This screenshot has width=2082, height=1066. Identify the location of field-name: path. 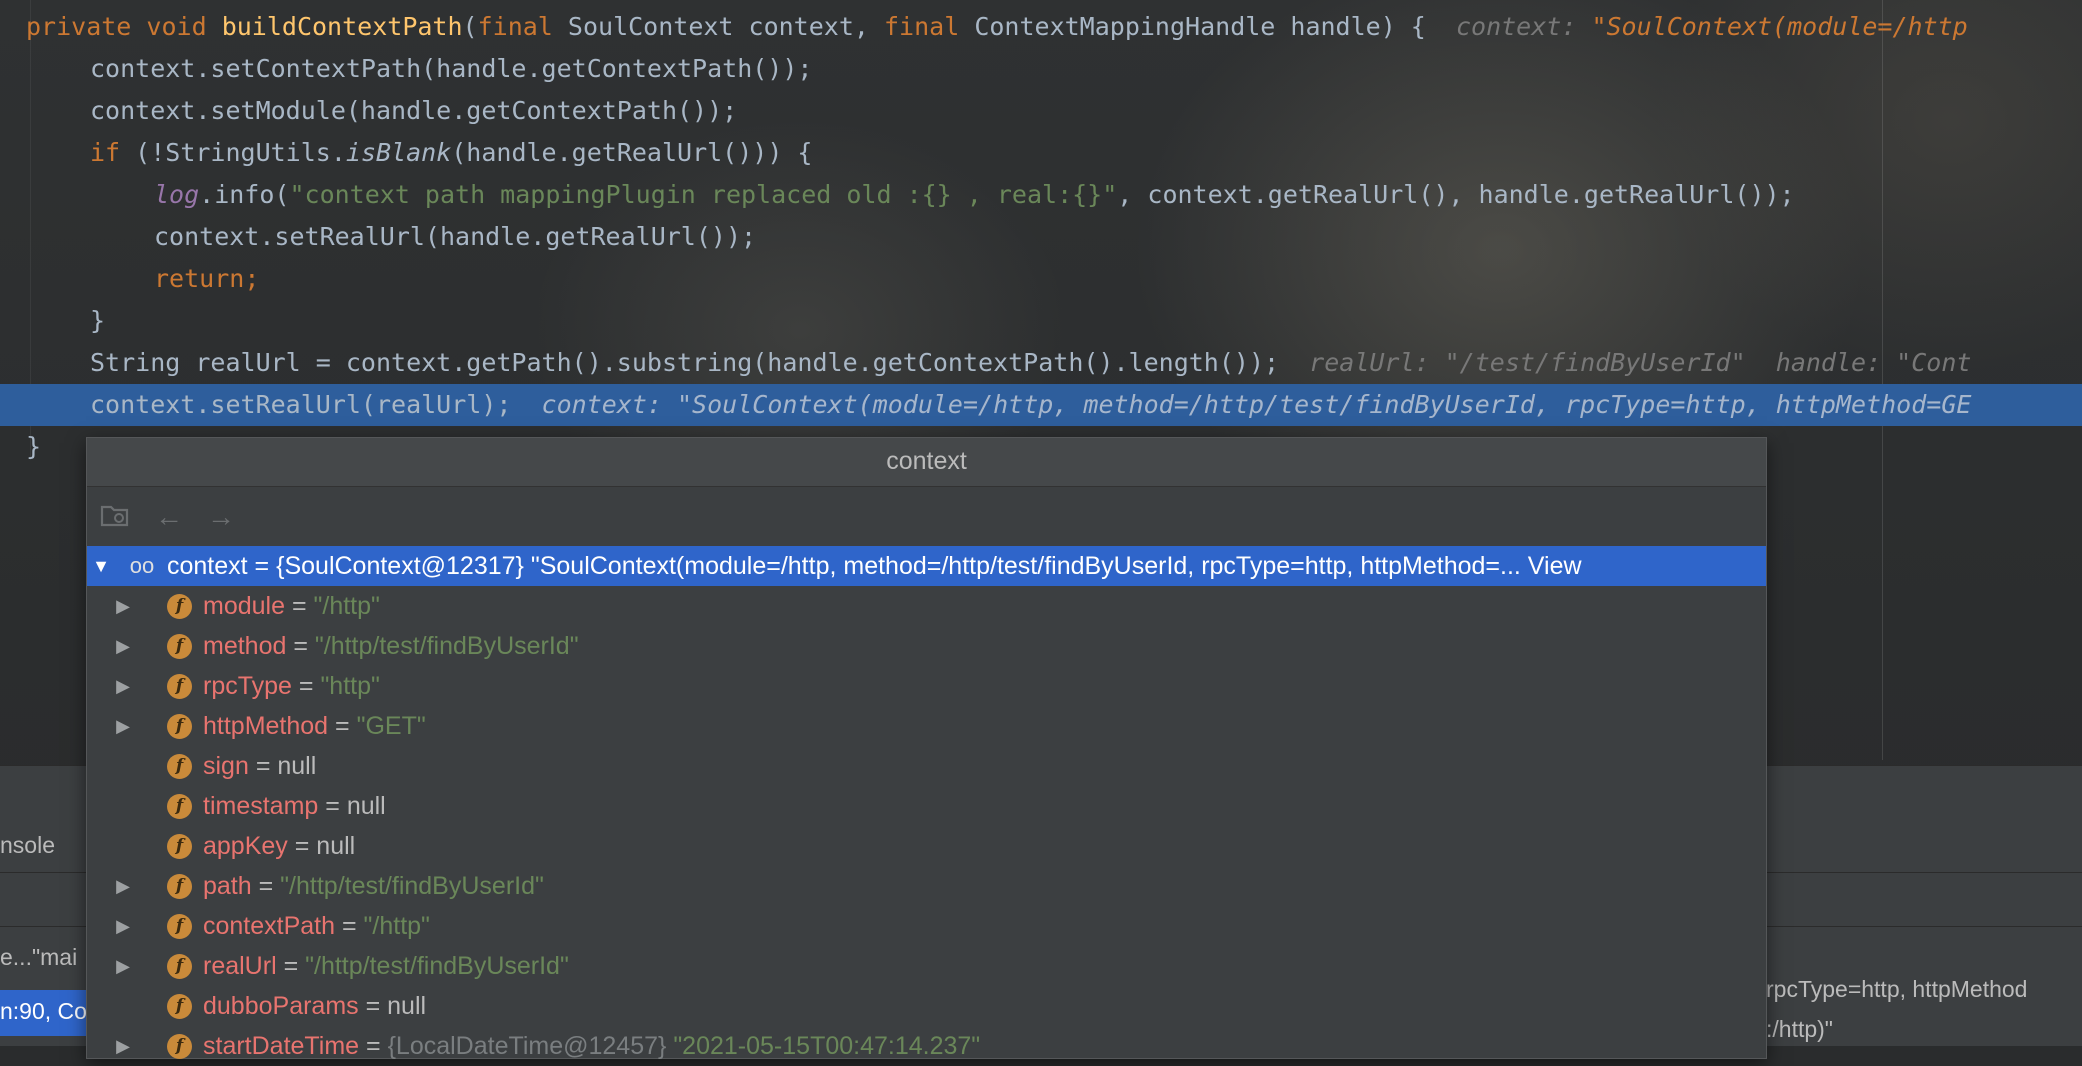
(227, 886).